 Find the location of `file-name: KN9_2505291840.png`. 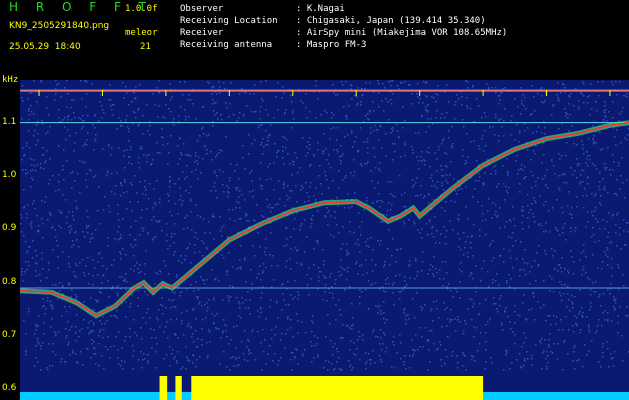

file-name: KN9_2505291840.png is located at coordinates (59, 26).